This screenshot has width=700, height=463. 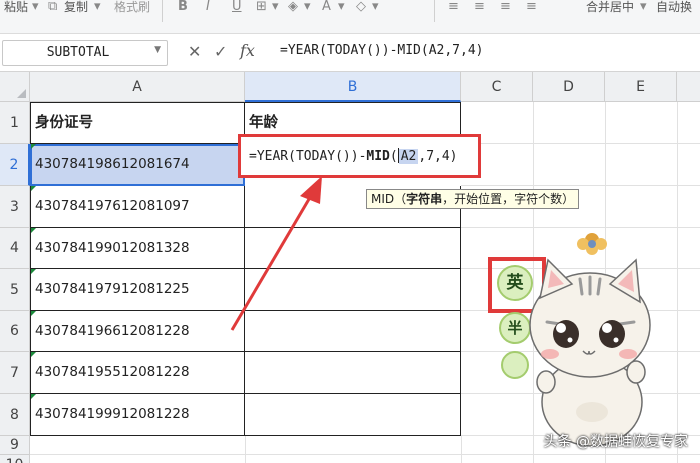 What do you see at coordinates (194, 52) in the screenshot?
I see `cancel-icon: ✕` at bounding box center [194, 52].